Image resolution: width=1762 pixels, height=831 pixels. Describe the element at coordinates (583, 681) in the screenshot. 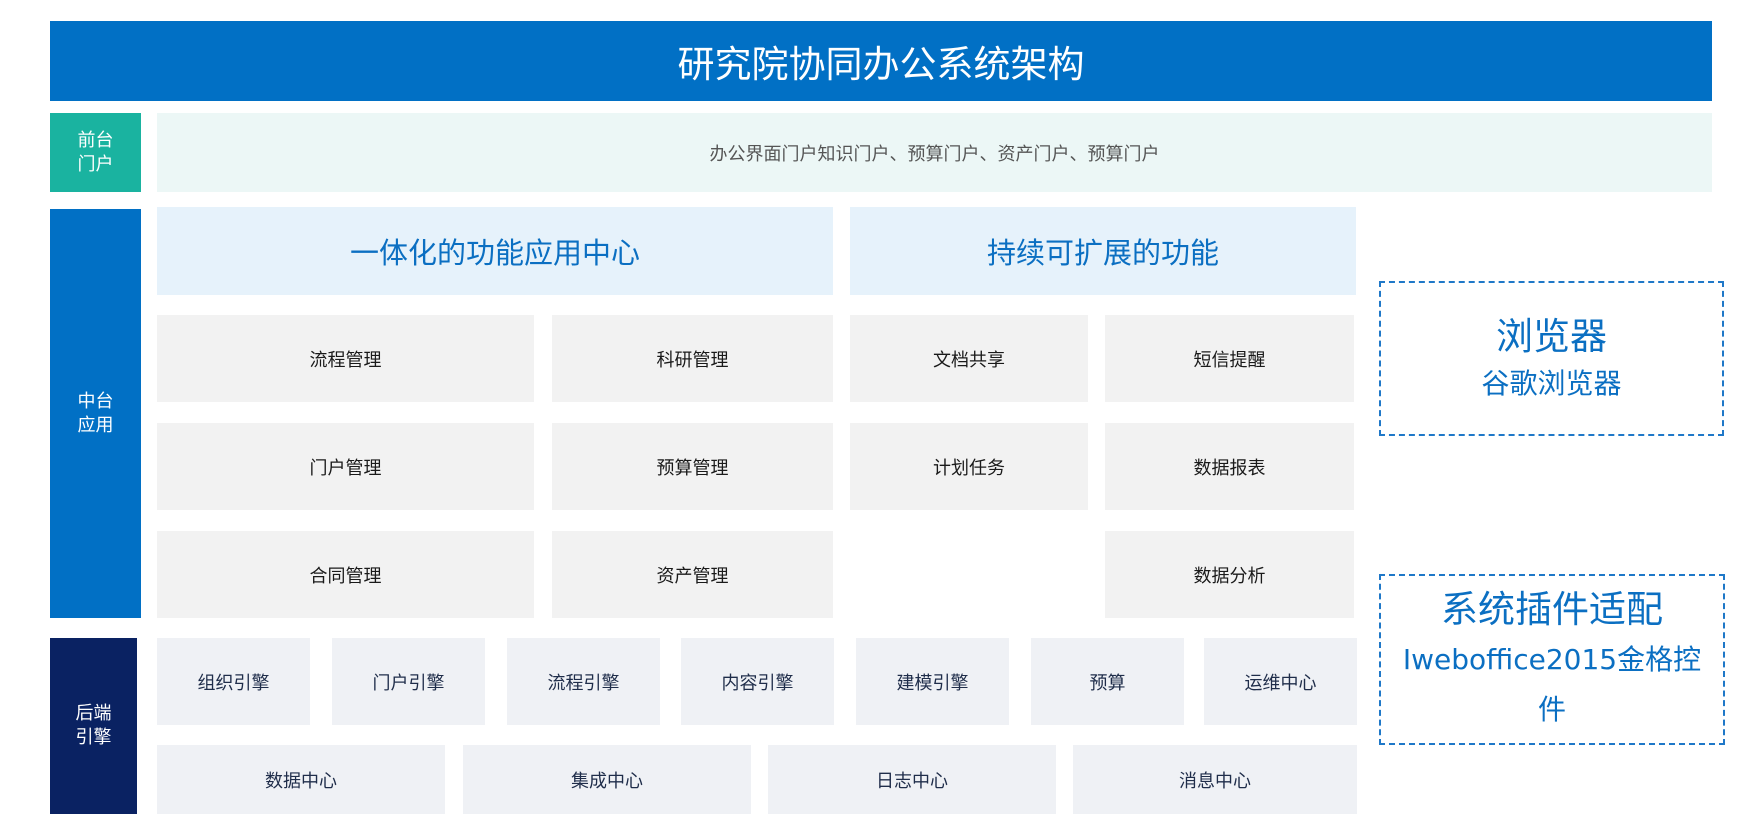

I see `engine-box: 流程引擎` at that location.